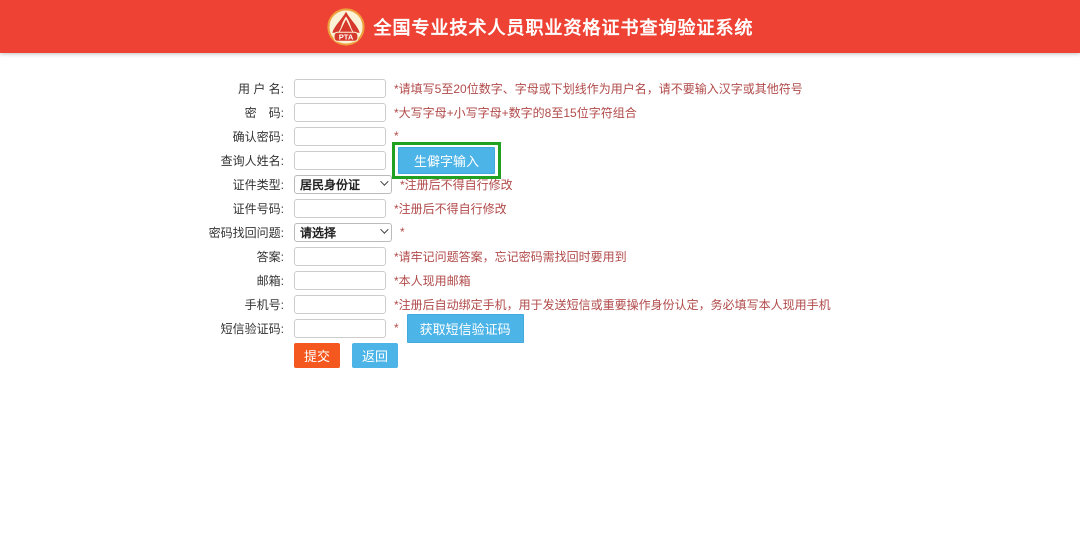 The height and width of the screenshot is (548, 1080). Describe the element at coordinates (340, 88) in the screenshot. I see `username-input` at that location.